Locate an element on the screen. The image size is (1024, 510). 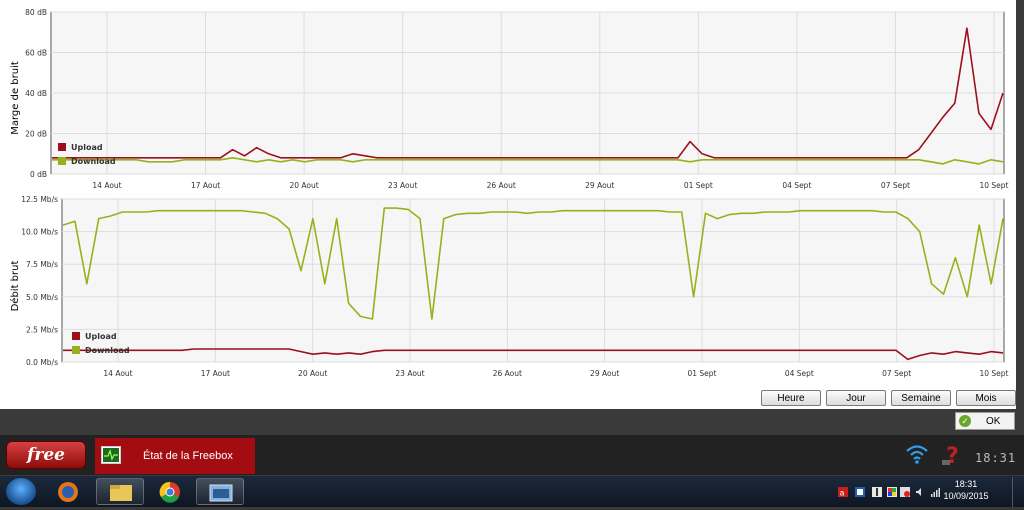
hour-button: Heure is located at coordinates (791, 398).